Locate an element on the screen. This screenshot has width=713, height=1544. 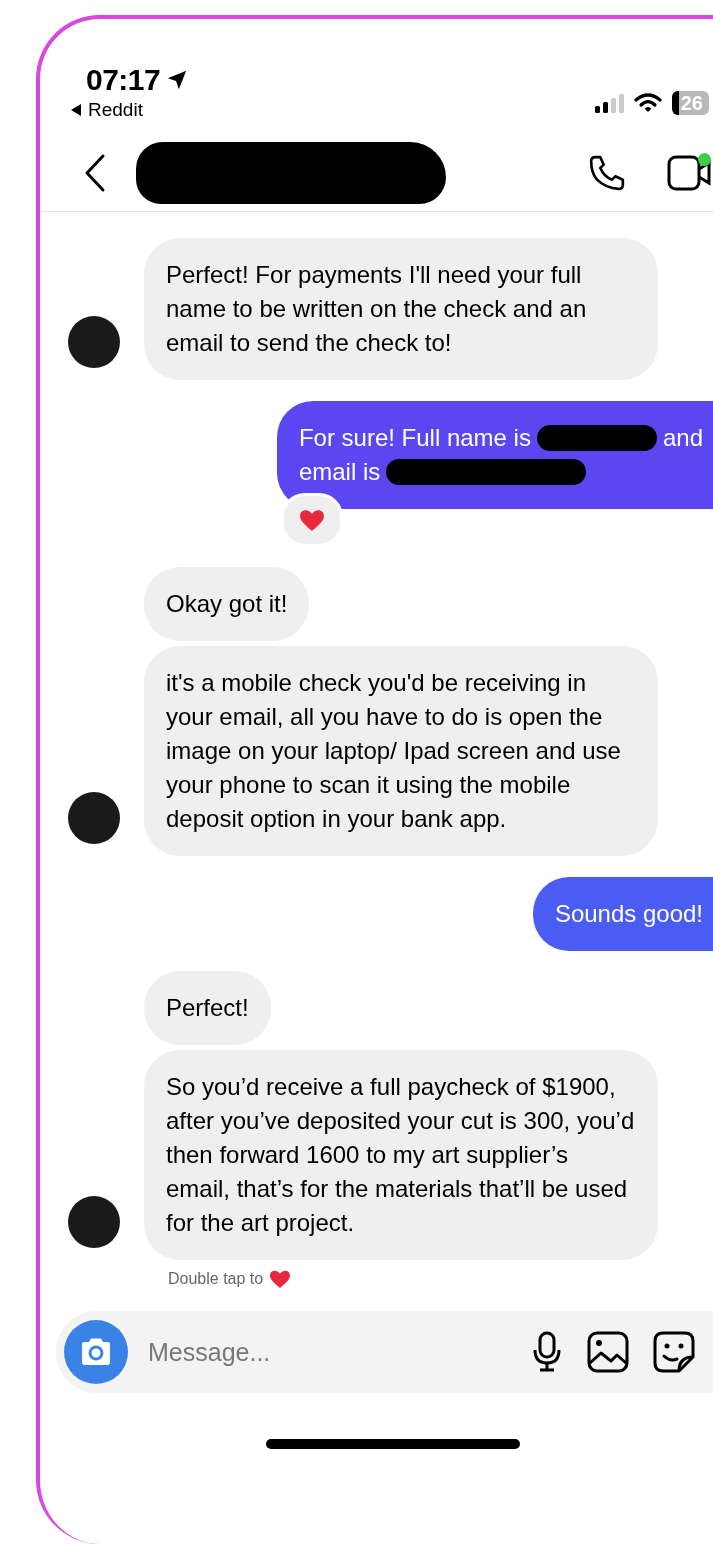
sticker-icon is located at coordinates (674, 1352).